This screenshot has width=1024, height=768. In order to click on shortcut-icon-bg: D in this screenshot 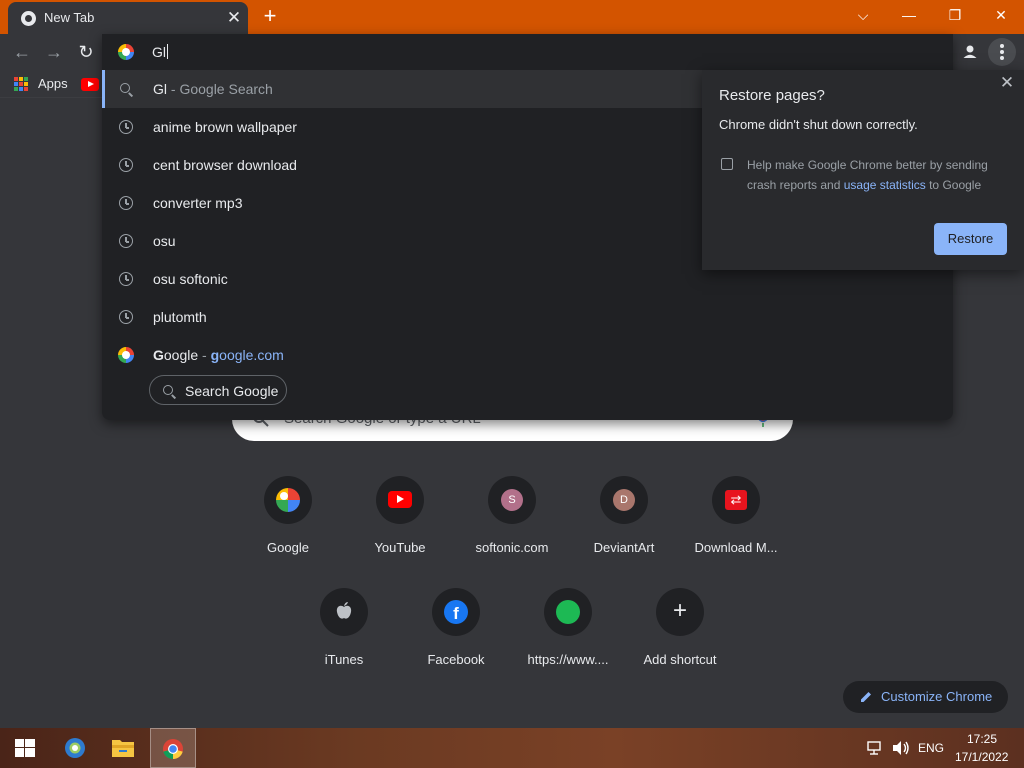, I will do `click(624, 500)`.